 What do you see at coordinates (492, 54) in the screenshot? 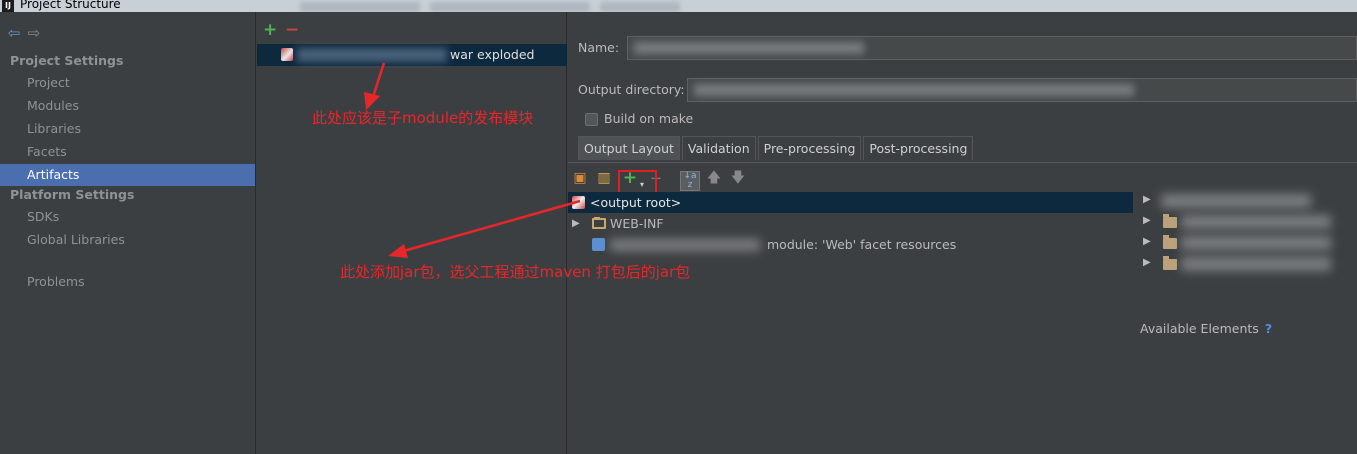
I see `artifact-name: war exploded` at bounding box center [492, 54].